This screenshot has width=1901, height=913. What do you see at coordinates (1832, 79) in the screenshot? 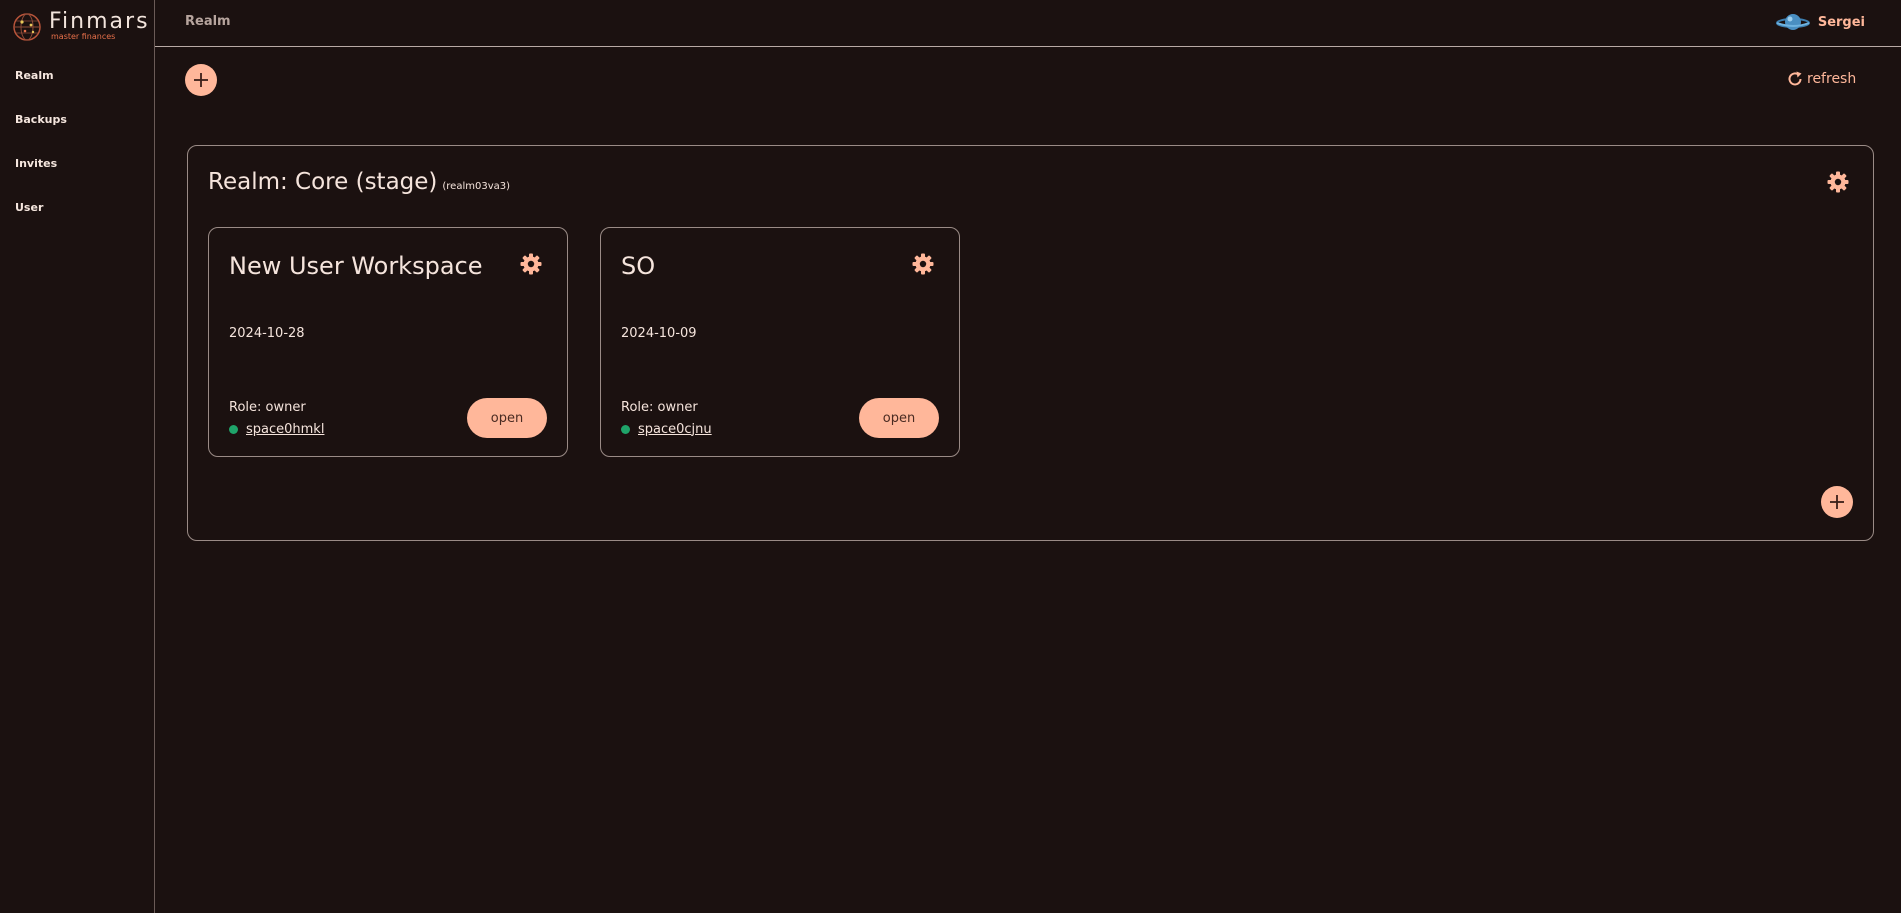
I see `refresh-label: refresh` at bounding box center [1832, 79].